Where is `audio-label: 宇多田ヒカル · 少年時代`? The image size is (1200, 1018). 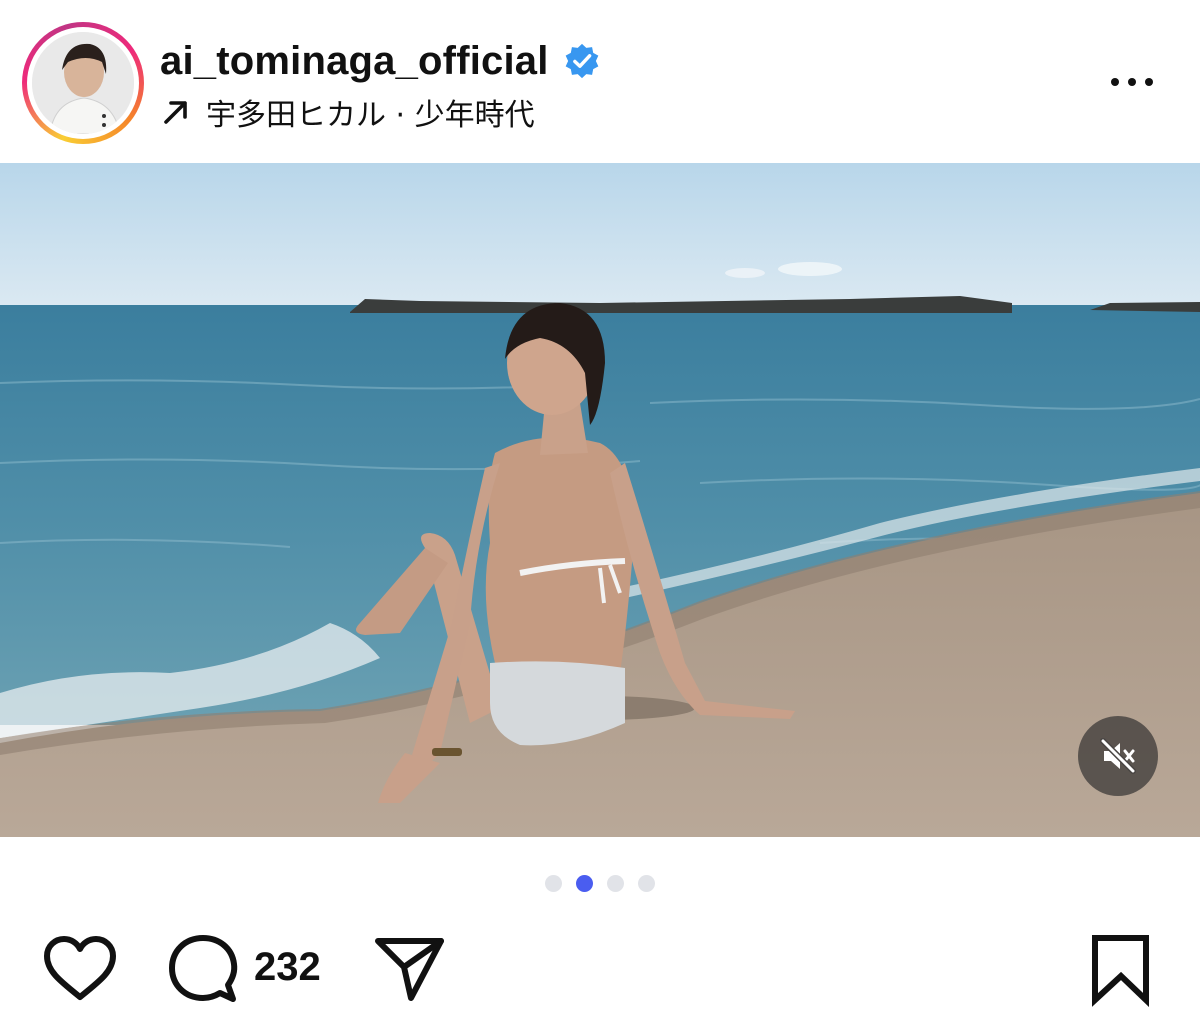 audio-label: 宇多田ヒカル · 少年時代 is located at coordinates (370, 112).